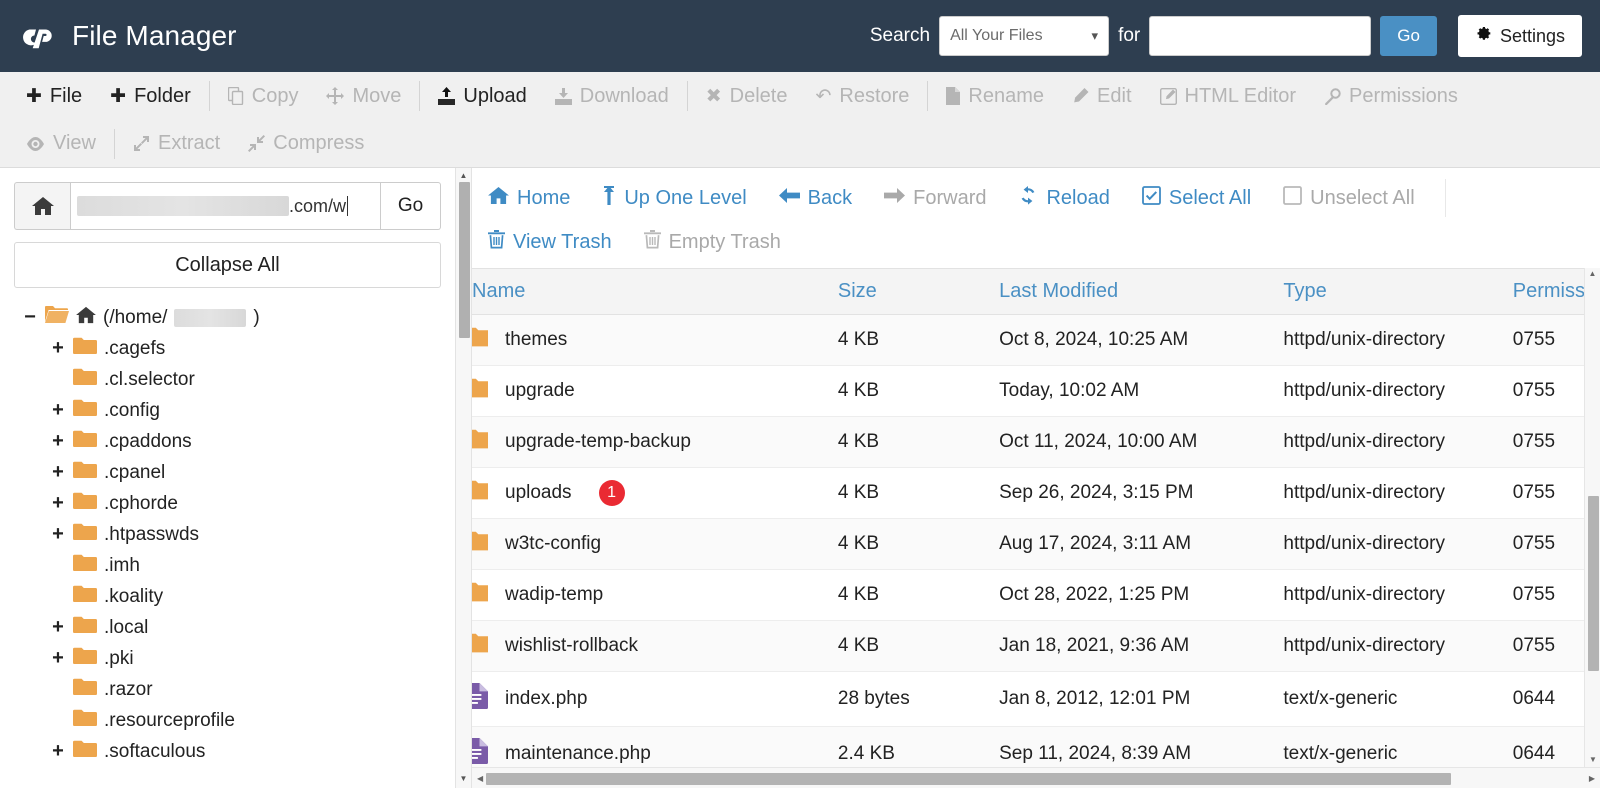 This screenshot has height=788, width=1600. I want to click on tree-item-pki: + .pki, so click(227, 658).